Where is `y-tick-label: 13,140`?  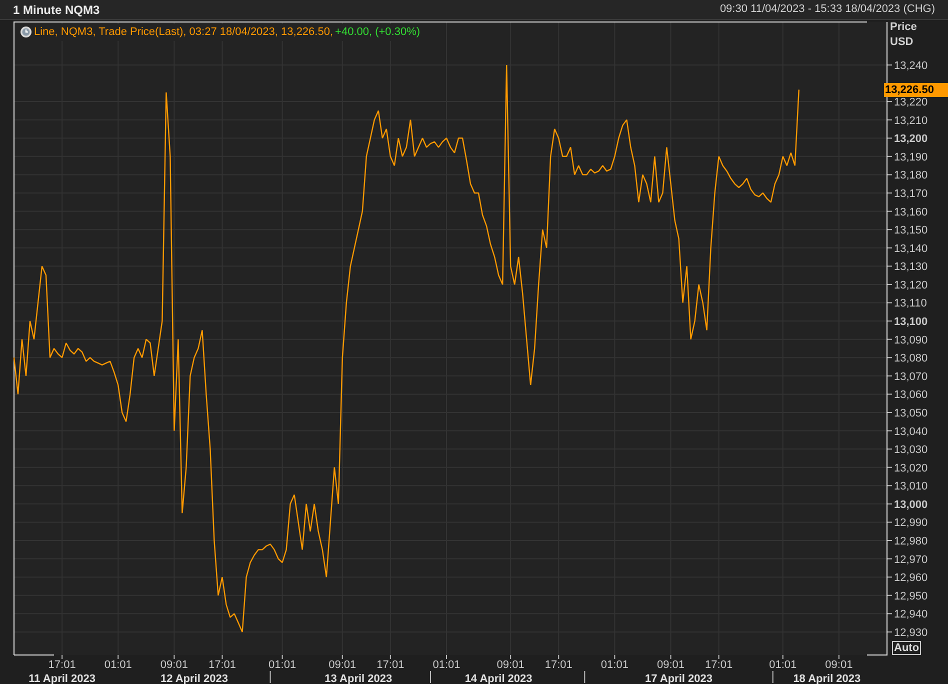
y-tick-label: 13,140 is located at coordinates (911, 248).